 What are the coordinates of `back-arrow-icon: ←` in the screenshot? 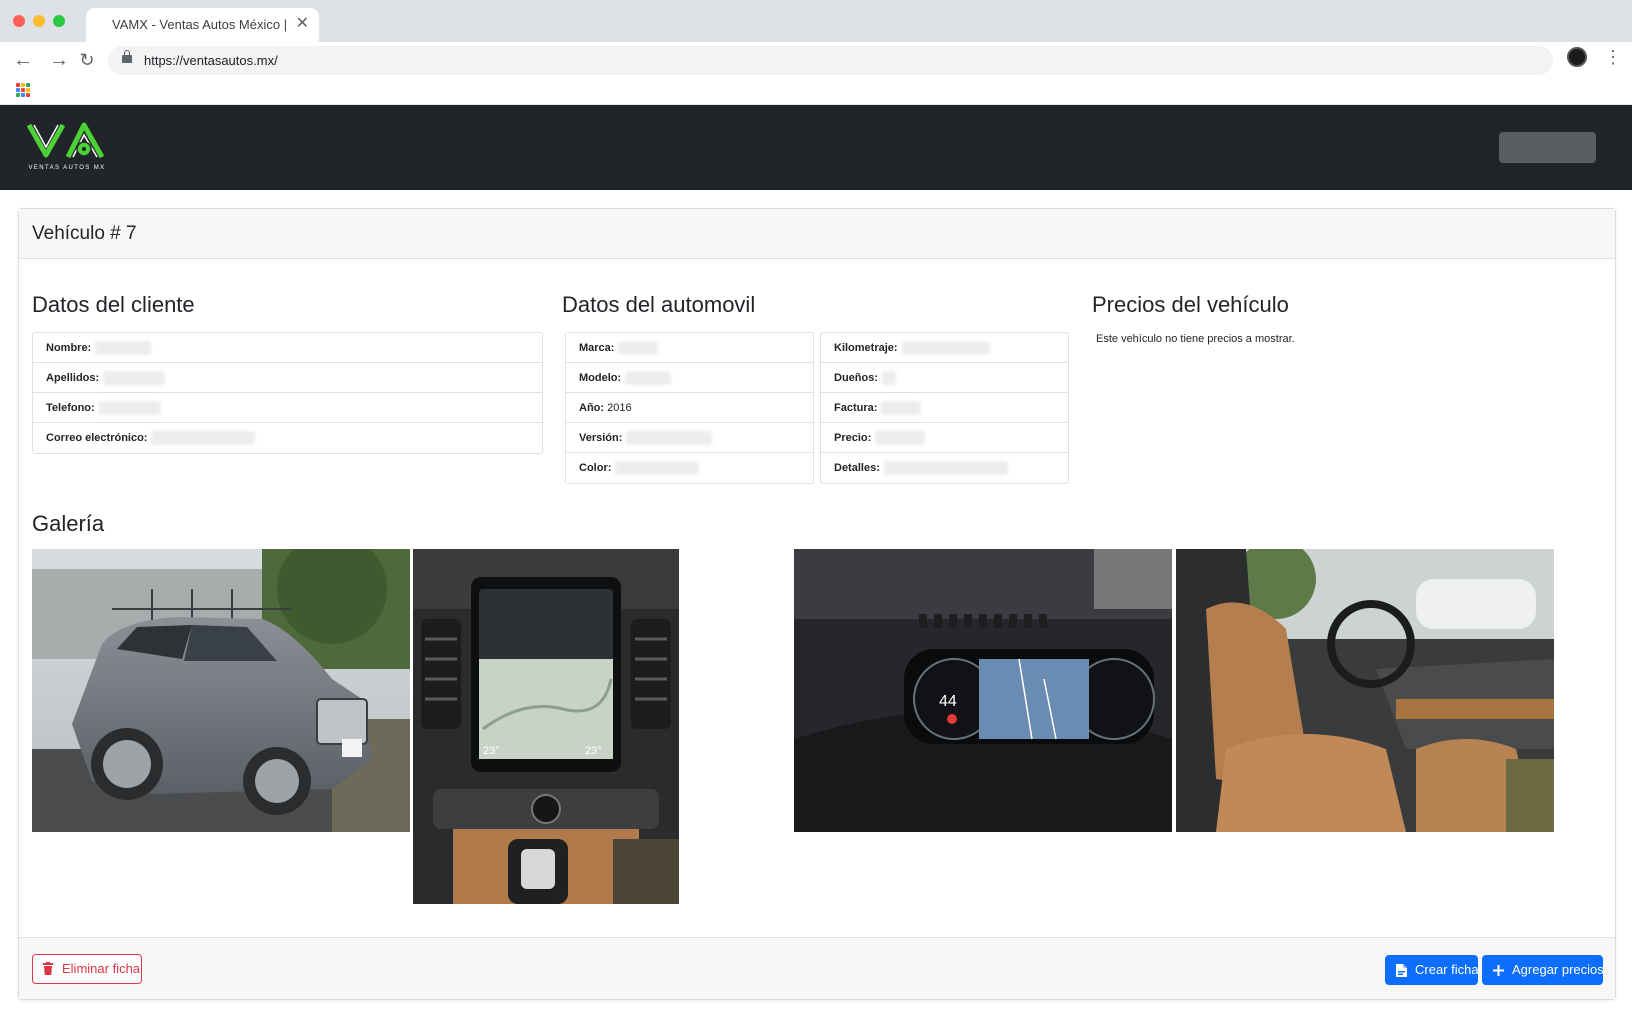 It's located at (23, 60).